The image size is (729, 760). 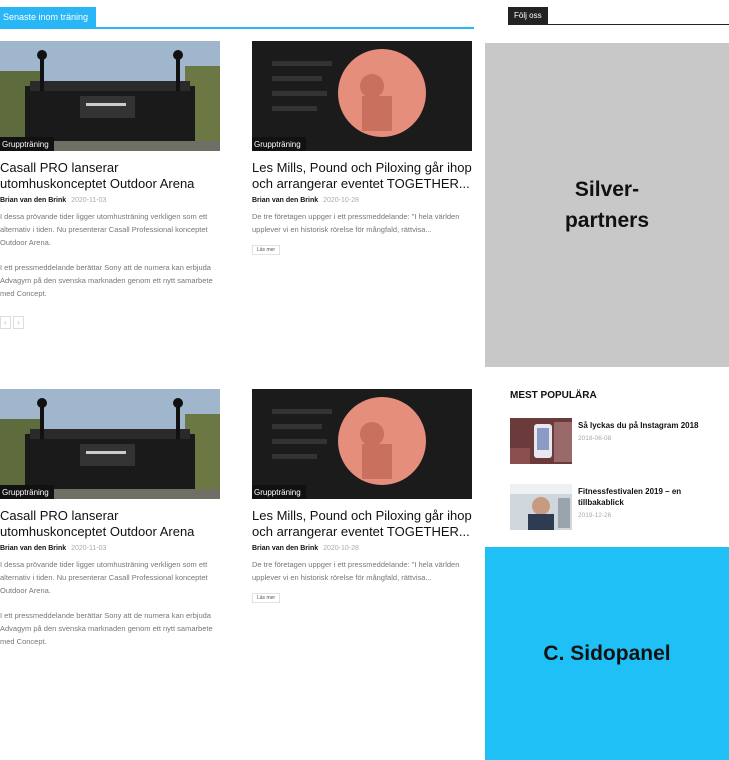 What do you see at coordinates (607, 220) in the screenshot?
I see `silver-label-line2: partners` at bounding box center [607, 220].